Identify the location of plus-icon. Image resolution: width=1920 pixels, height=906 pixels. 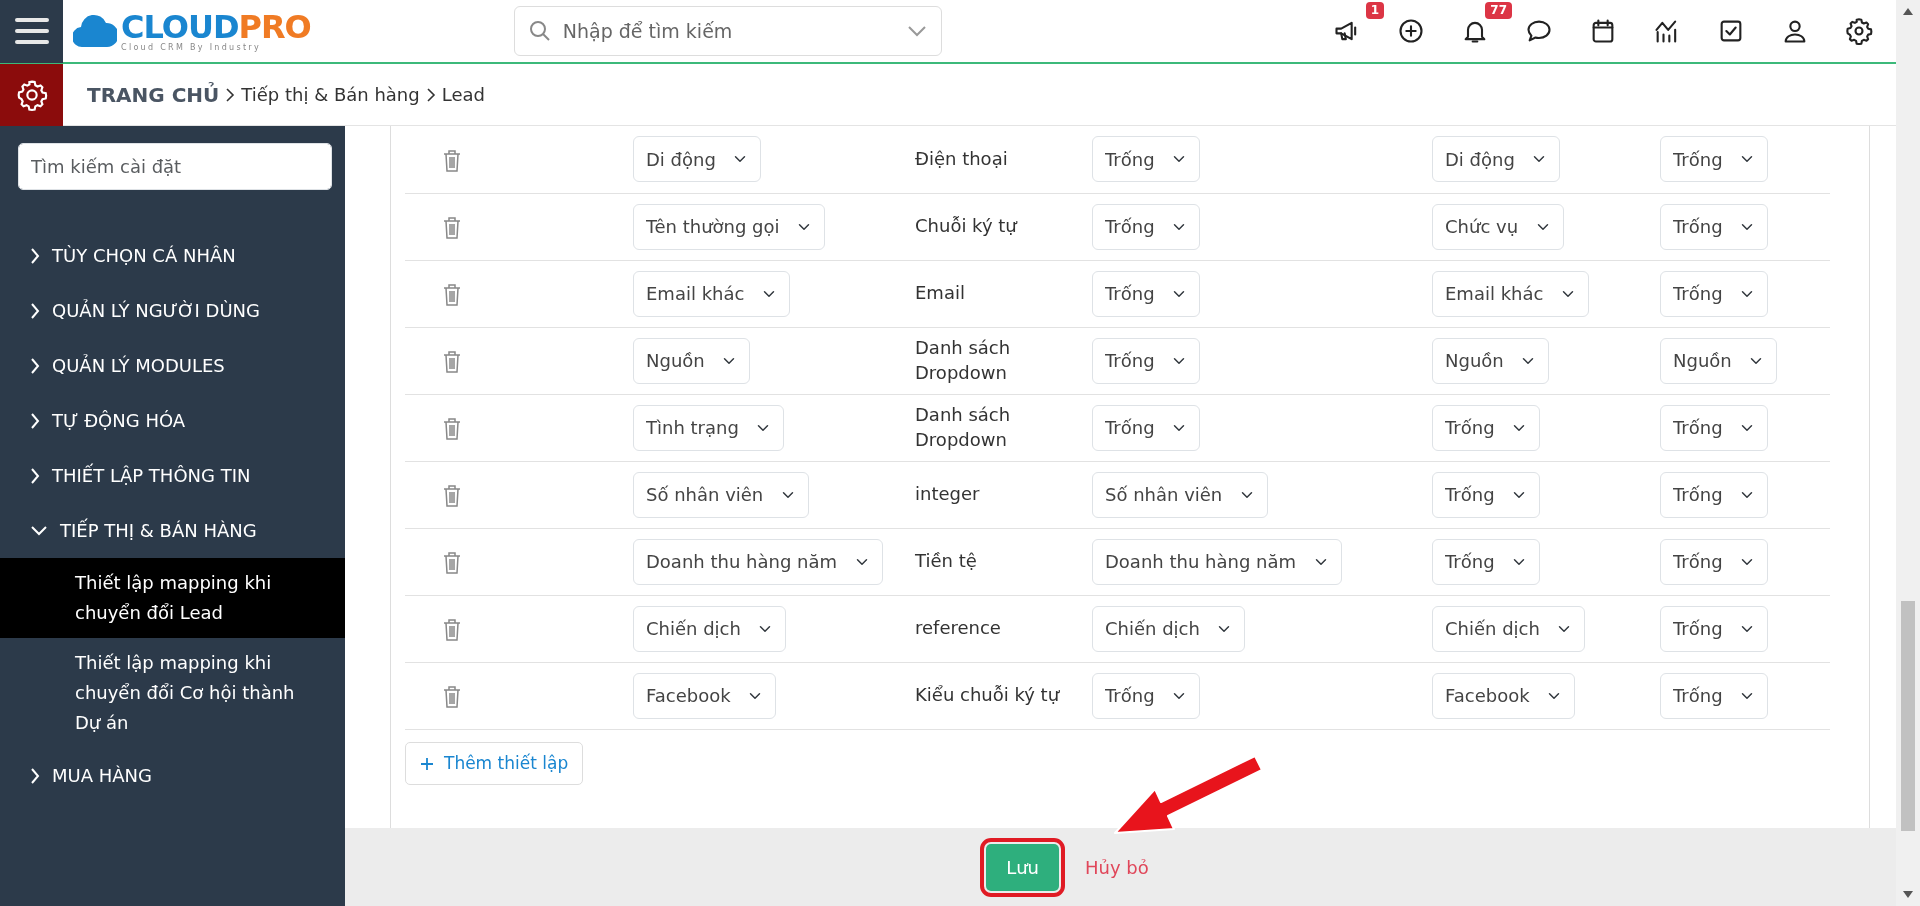
(427, 763).